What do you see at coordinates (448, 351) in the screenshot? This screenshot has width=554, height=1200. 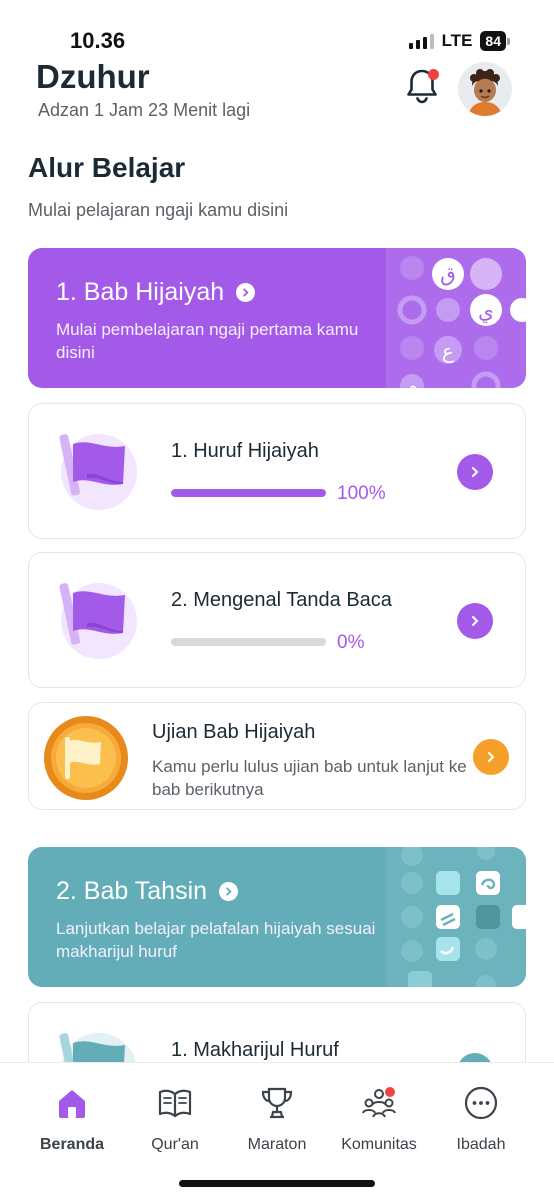 I see `deco-letter: ع` at bounding box center [448, 351].